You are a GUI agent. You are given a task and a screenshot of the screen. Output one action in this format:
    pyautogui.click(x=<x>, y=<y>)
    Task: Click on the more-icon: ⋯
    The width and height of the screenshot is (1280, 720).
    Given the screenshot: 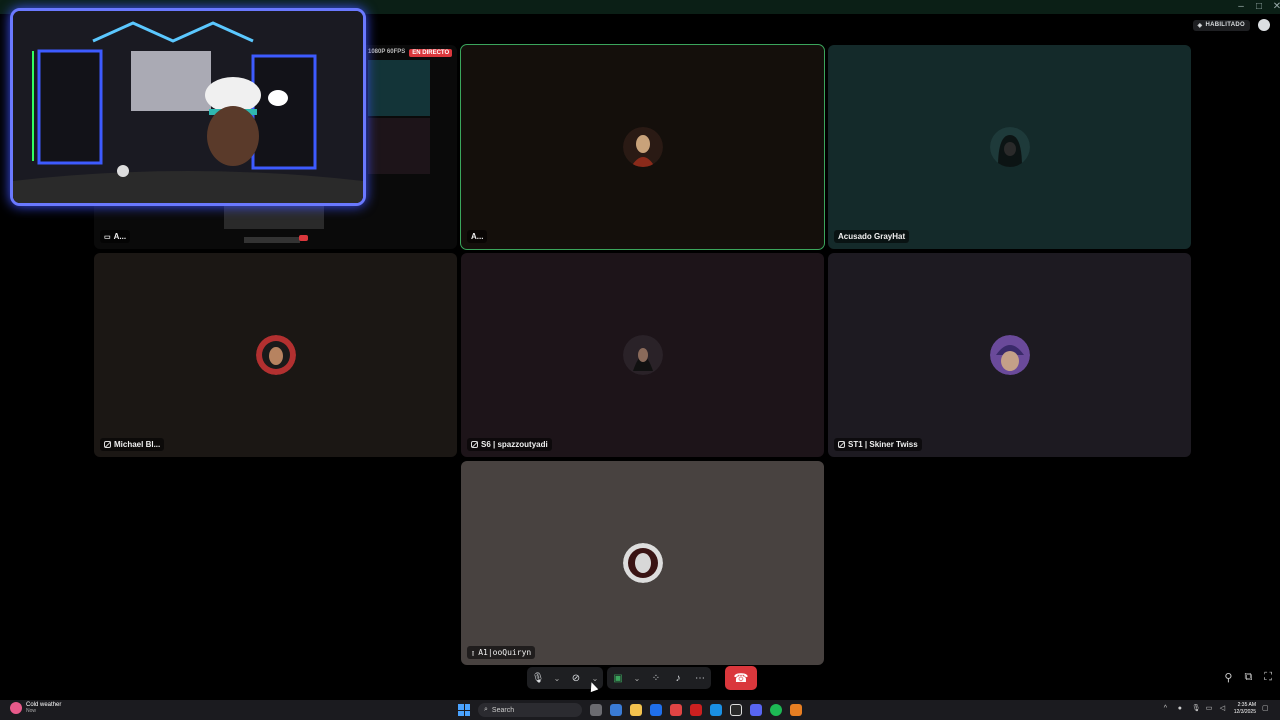 What is the action you would take?
    pyautogui.click(x=700, y=678)
    